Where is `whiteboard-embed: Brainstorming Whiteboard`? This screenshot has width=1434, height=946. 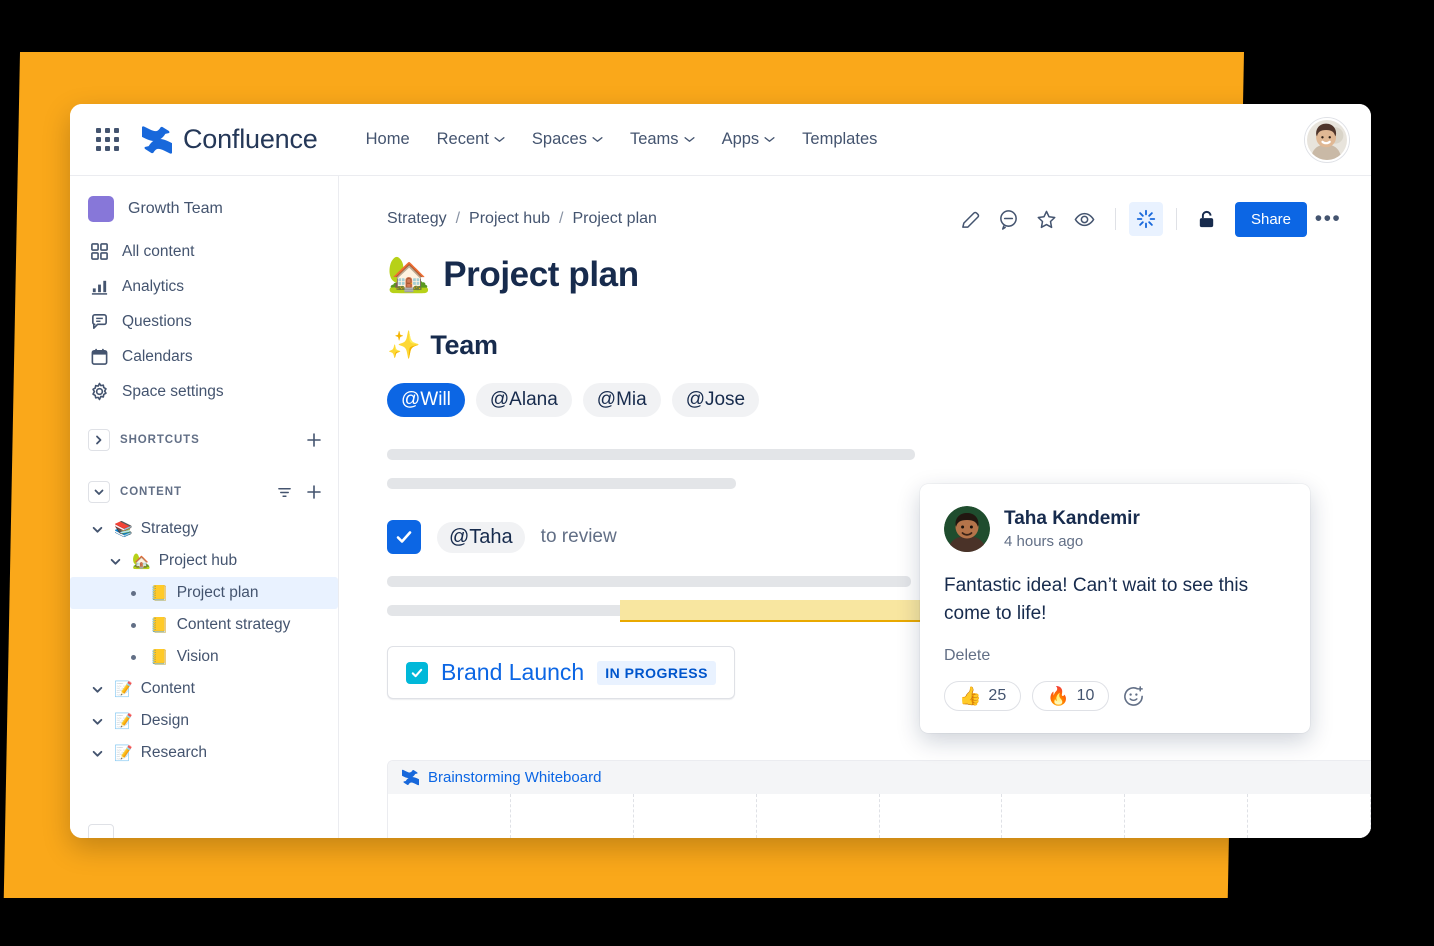
whiteboard-embed: Brainstorming Whiteboard is located at coordinates (879, 799).